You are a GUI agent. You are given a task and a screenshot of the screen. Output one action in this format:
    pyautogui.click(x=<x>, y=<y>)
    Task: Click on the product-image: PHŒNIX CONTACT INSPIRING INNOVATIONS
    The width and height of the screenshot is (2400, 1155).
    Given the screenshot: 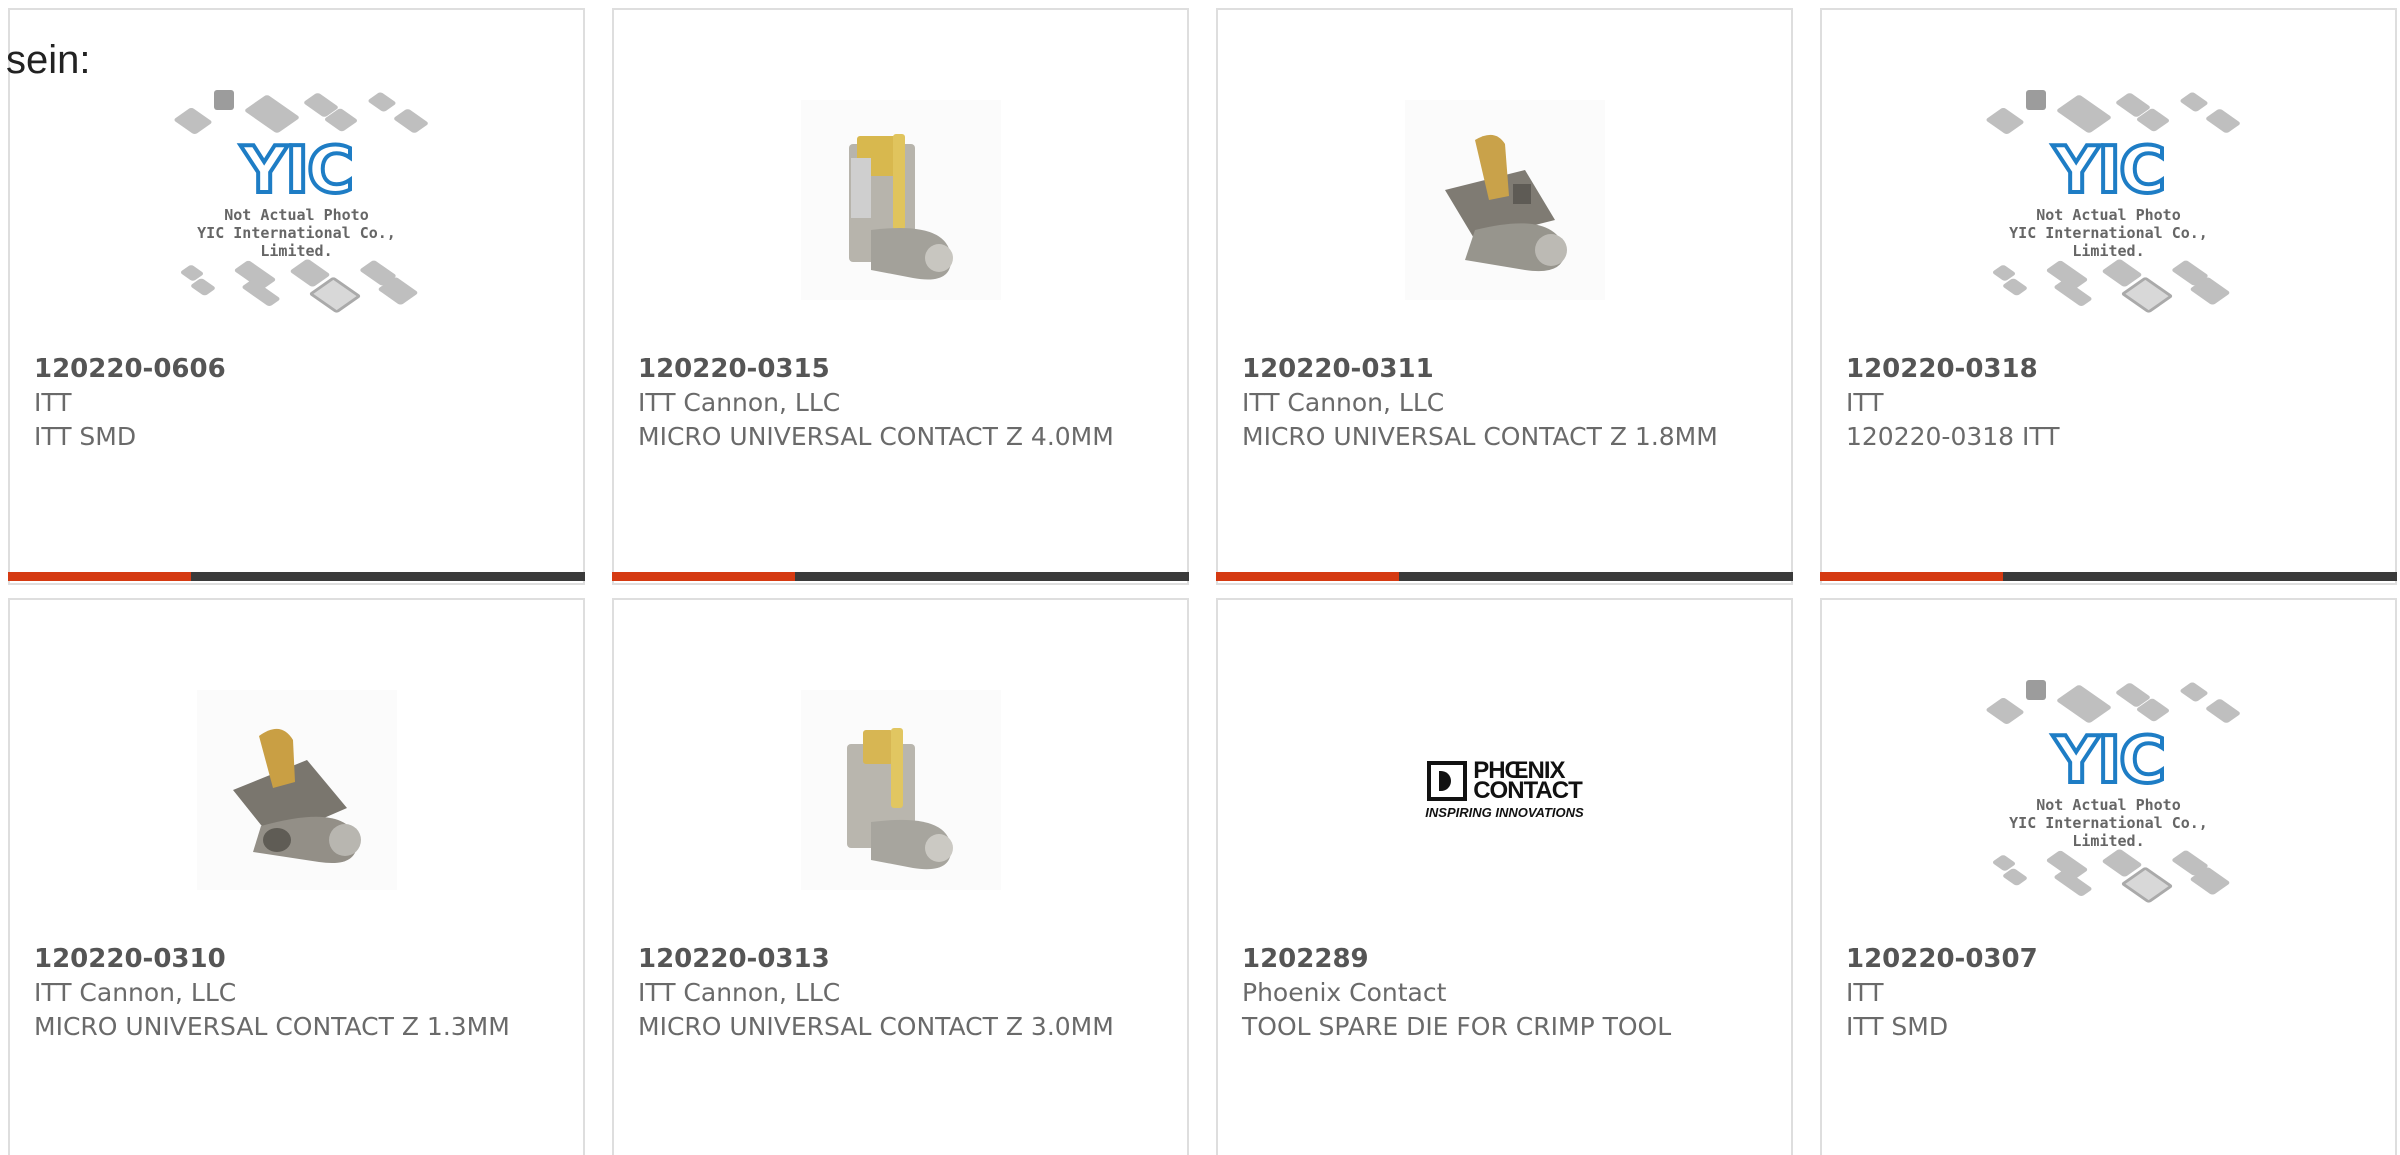 What is the action you would take?
    pyautogui.click(x=1504, y=790)
    